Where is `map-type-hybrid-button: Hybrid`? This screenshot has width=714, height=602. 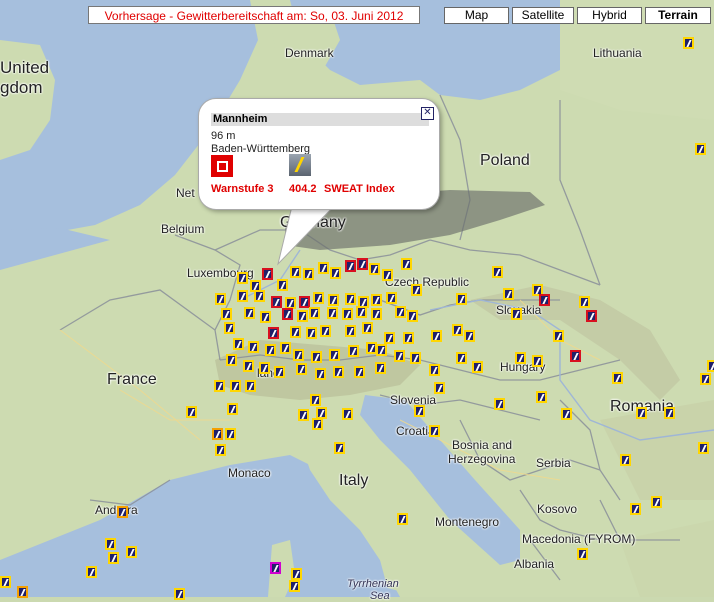 map-type-hybrid-button: Hybrid is located at coordinates (609, 15).